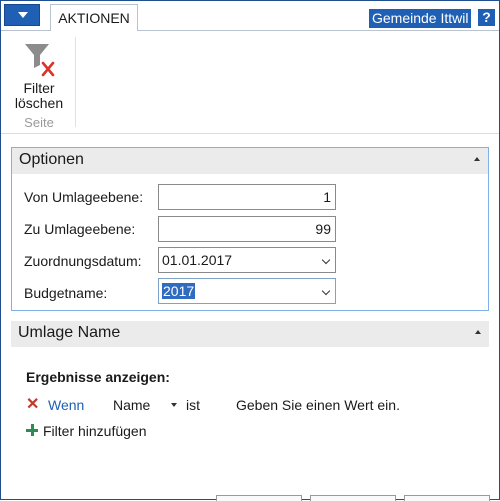 The height and width of the screenshot is (501, 500). I want to click on von-umlageebene-value: 1, so click(327, 197).